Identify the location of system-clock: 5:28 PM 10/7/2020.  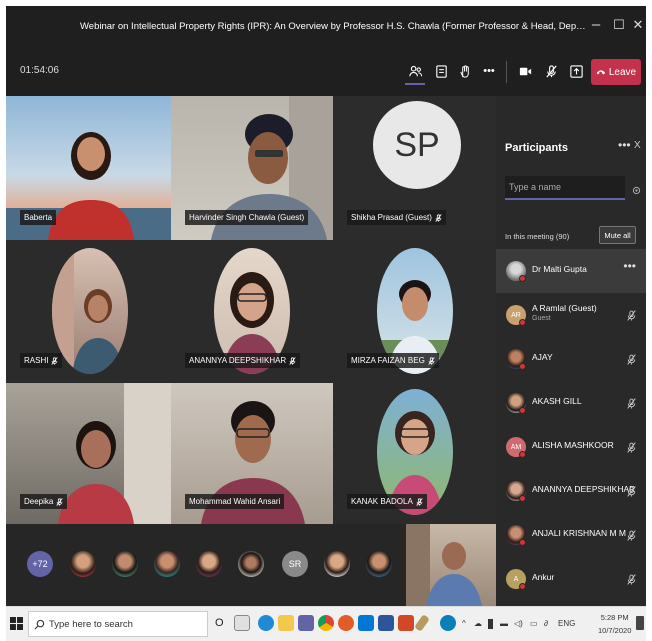
(614, 624).